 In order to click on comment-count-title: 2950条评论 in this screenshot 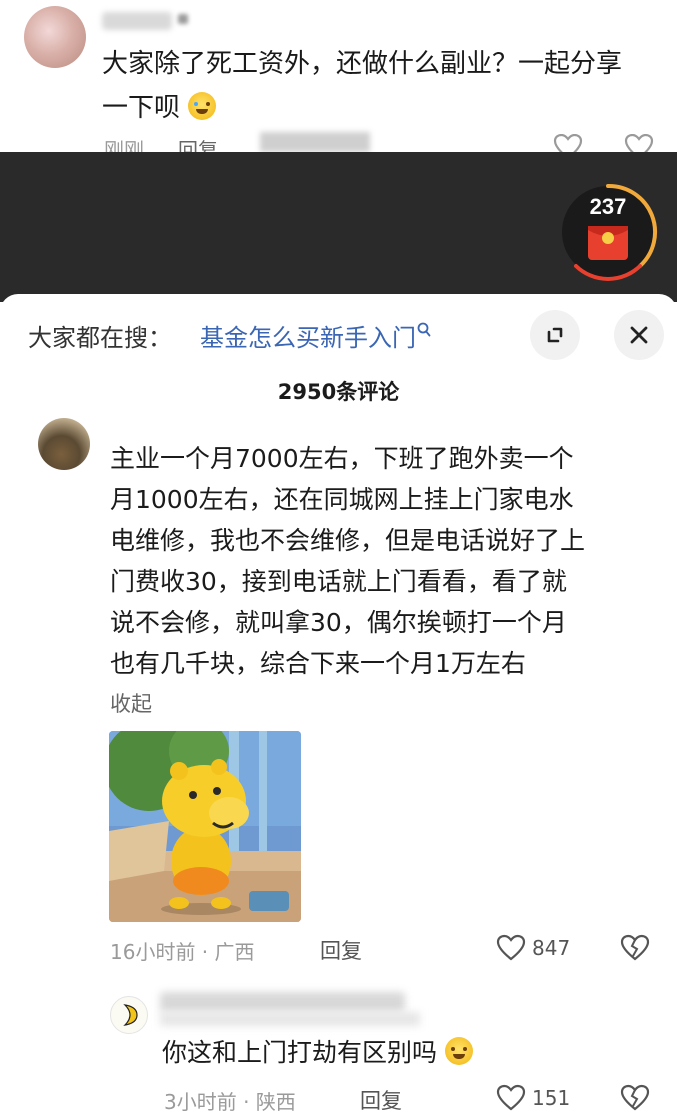, I will do `click(338, 392)`.